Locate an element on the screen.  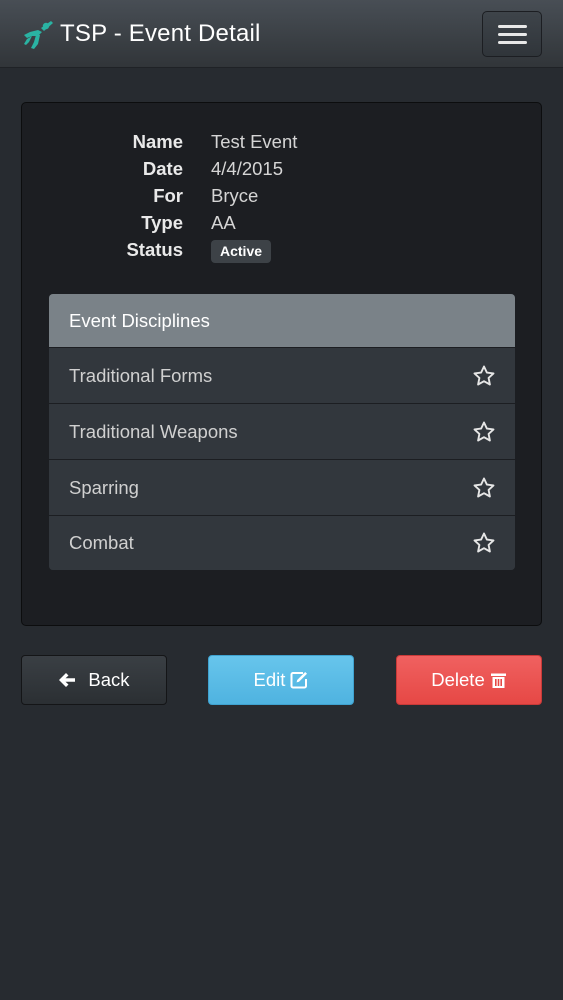
detail-row-name: Name Test Event is located at coordinates (281, 144).